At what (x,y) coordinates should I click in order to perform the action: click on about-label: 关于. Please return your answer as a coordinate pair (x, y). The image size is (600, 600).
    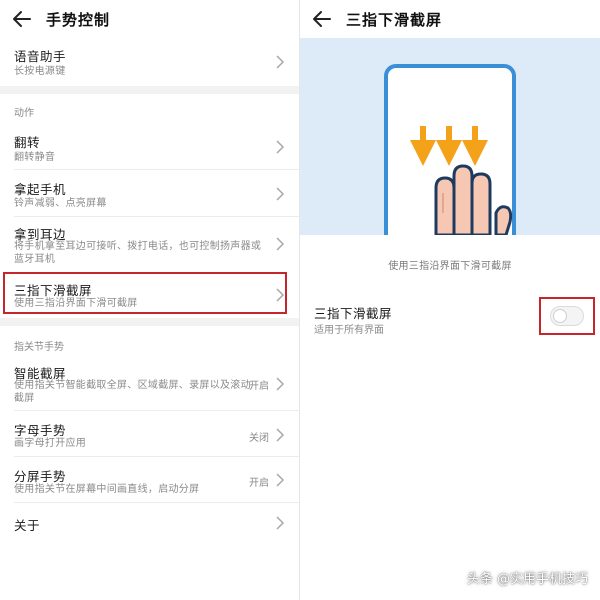
    Looking at the image, I should click on (27, 525).